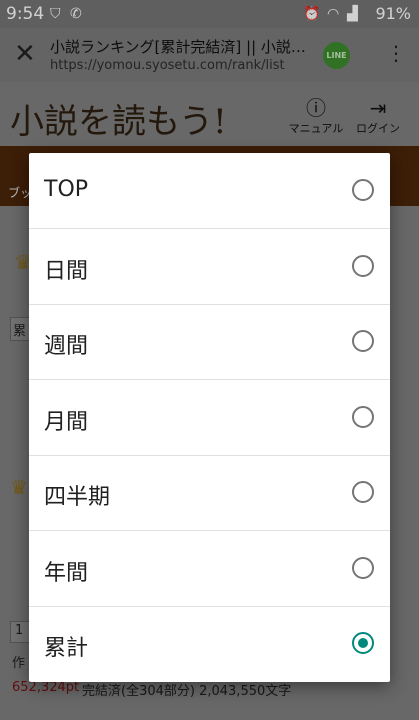 This screenshot has height=720, width=419. Describe the element at coordinates (66, 346) in the screenshot. I see `option-label: 週間` at that location.